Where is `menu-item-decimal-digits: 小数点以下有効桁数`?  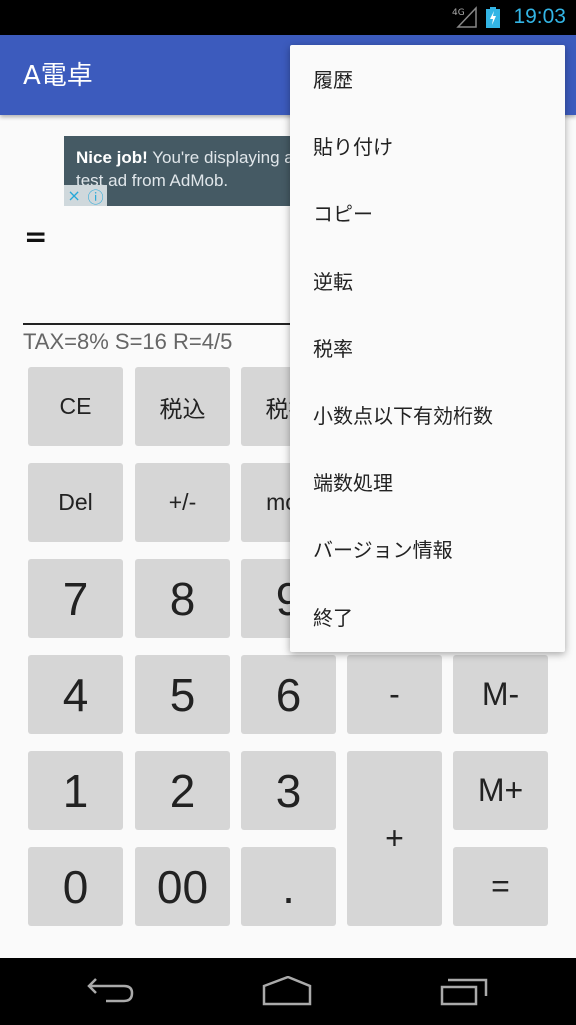 menu-item-decimal-digits: 小数点以下有効桁数 is located at coordinates (427, 414).